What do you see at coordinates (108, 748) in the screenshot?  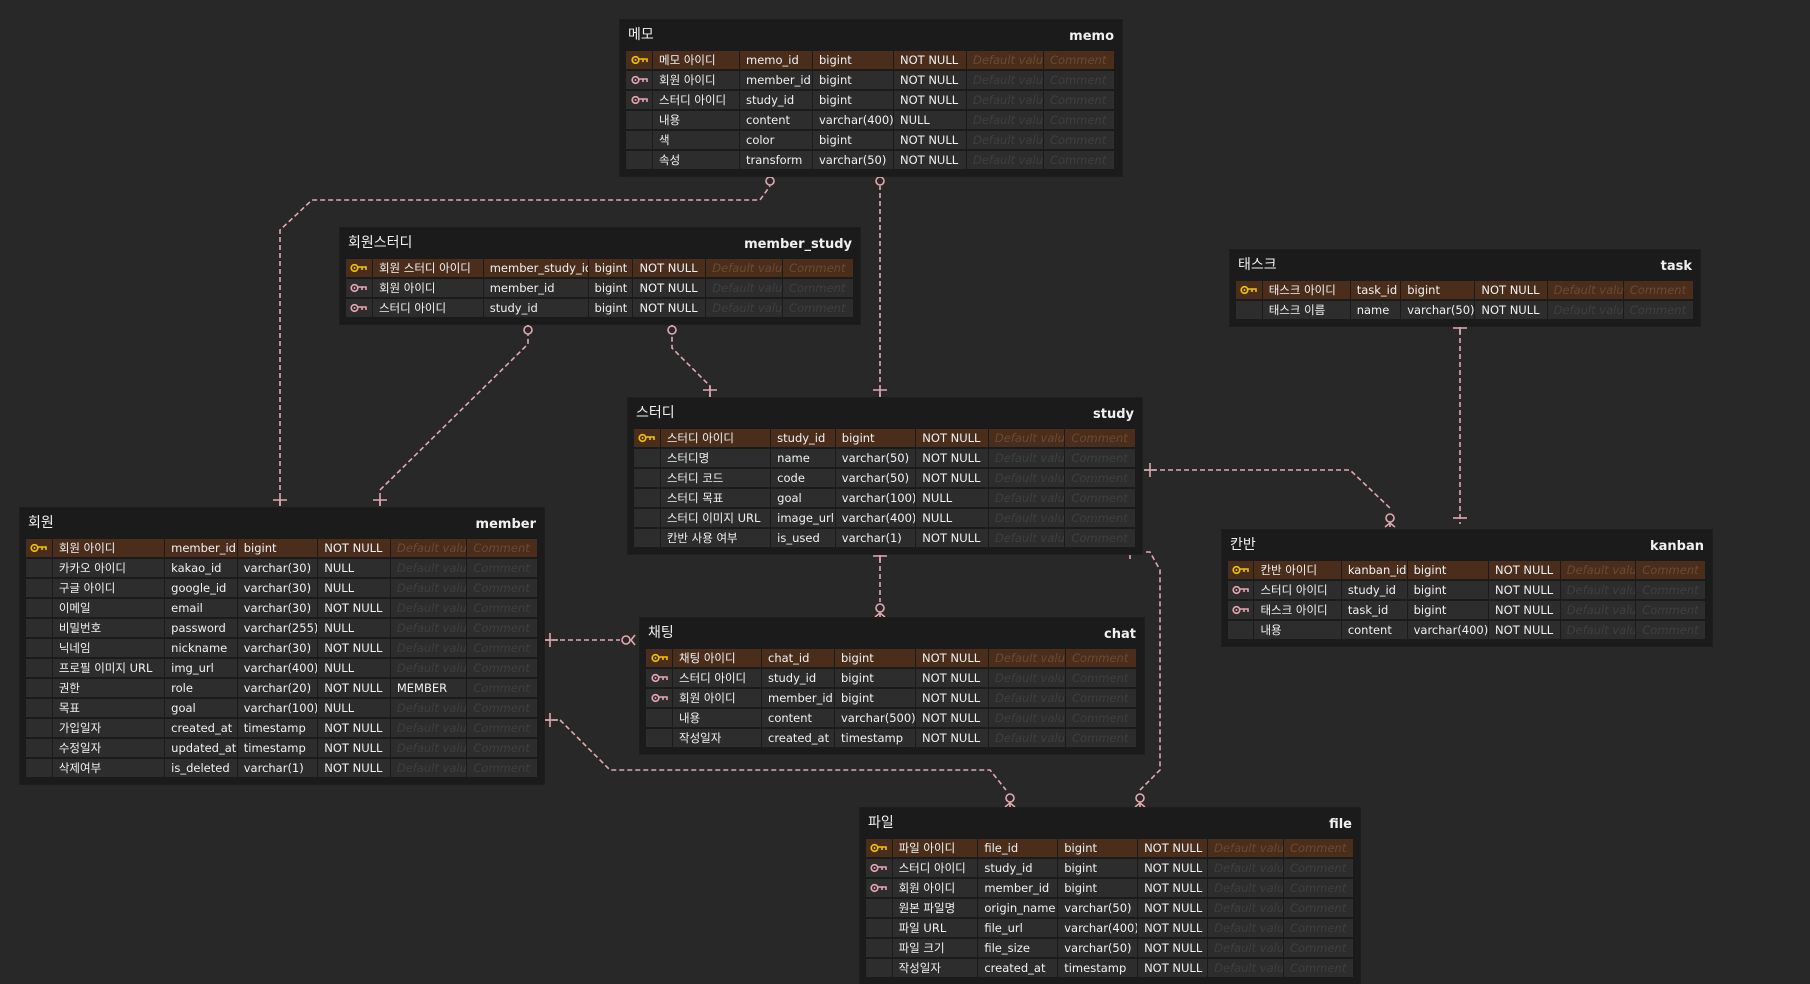 I see `column-logical-name: 수정일자` at bounding box center [108, 748].